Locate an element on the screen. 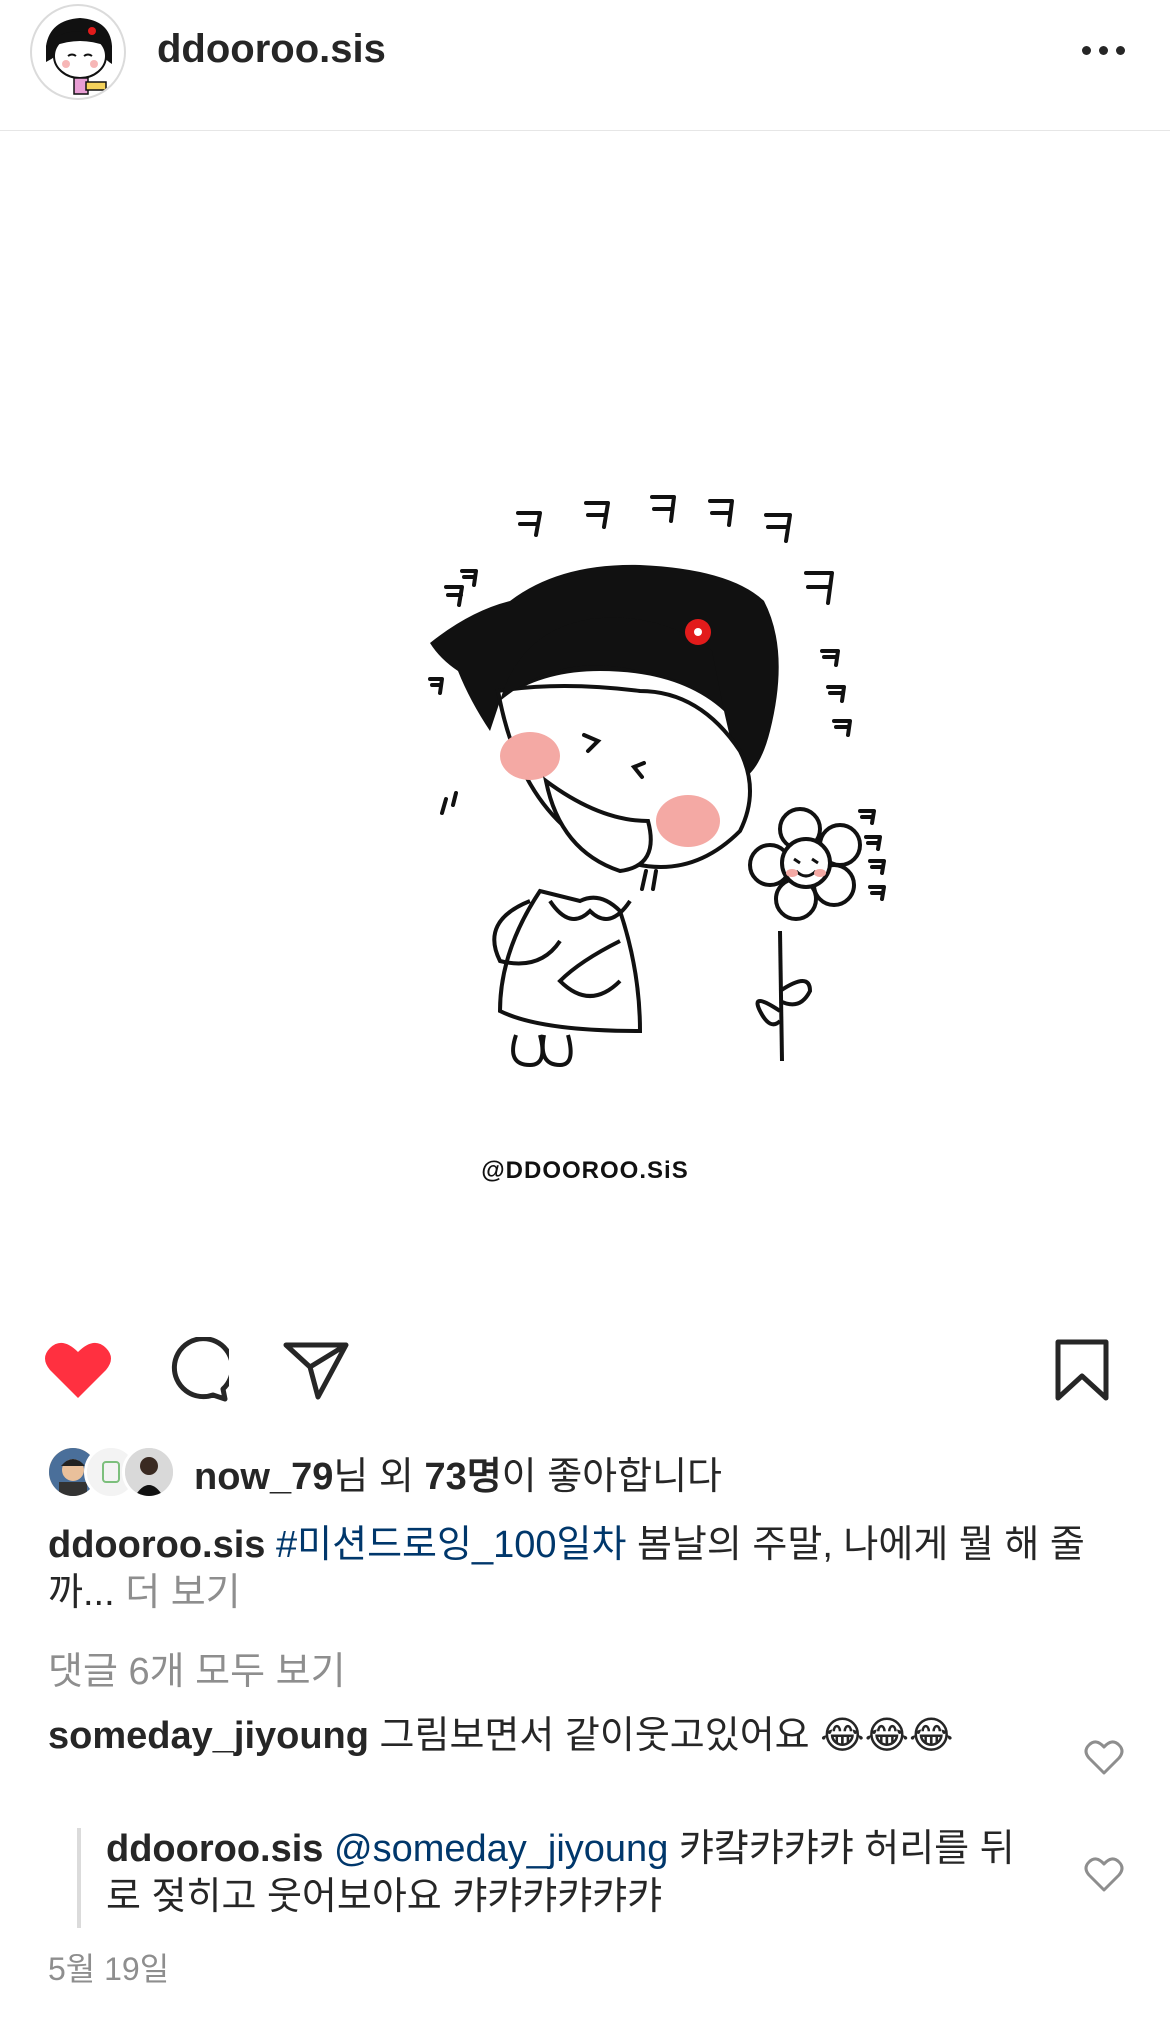 This screenshot has height=2018, width=1170. caption-more-link: 더 보기 is located at coordinates (177, 1593).